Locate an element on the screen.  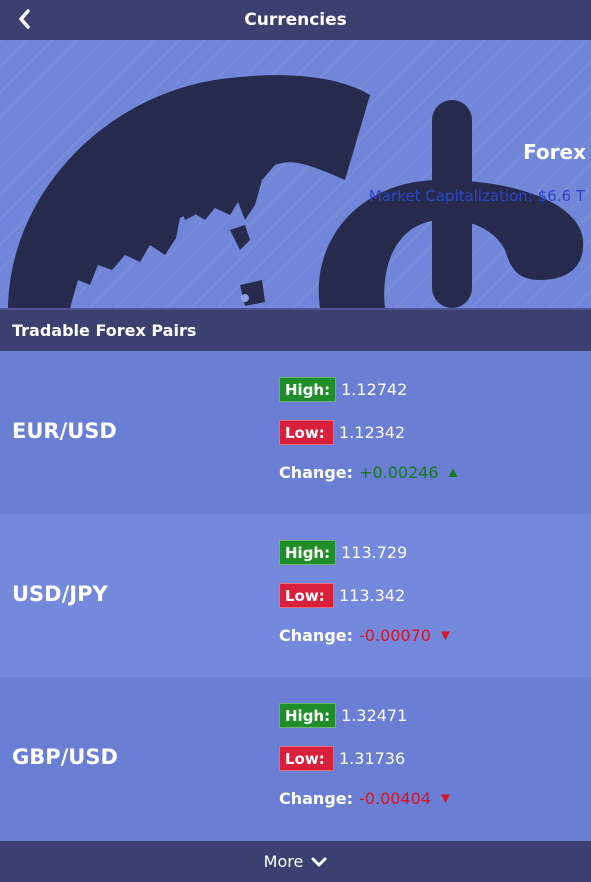
market-cap: Market Capitalization: $6.6 T is located at coordinates (477, 196).